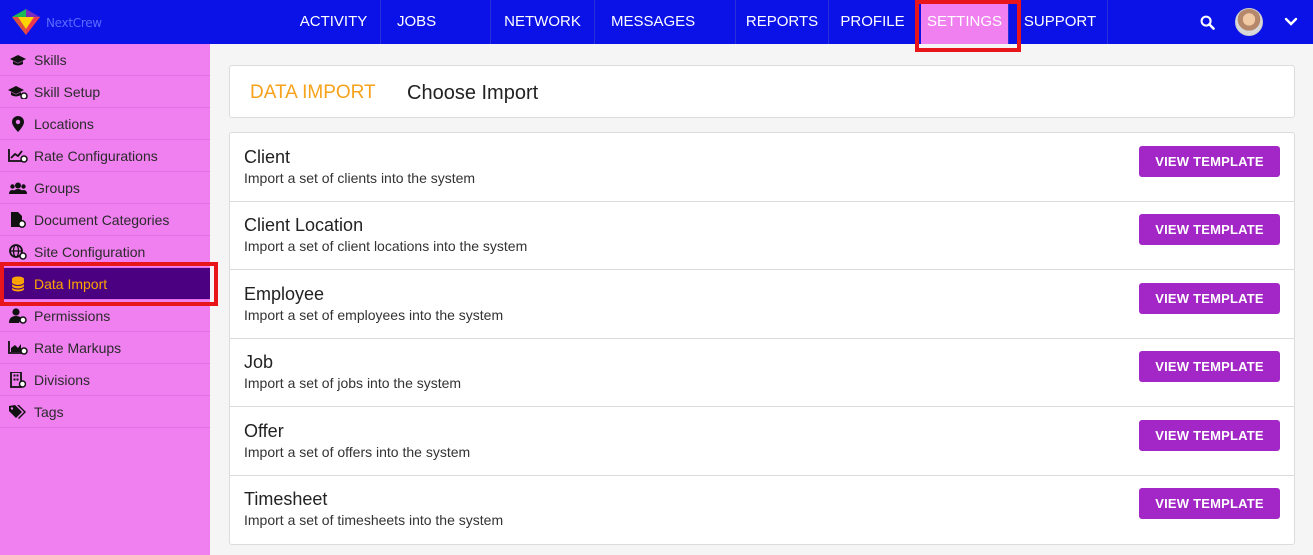 The height and width of the screenshot is (555, 1313). Describe the element at coordinates (74, 23) in the screenshot. I see `logo-text: NextCrew` at that location.